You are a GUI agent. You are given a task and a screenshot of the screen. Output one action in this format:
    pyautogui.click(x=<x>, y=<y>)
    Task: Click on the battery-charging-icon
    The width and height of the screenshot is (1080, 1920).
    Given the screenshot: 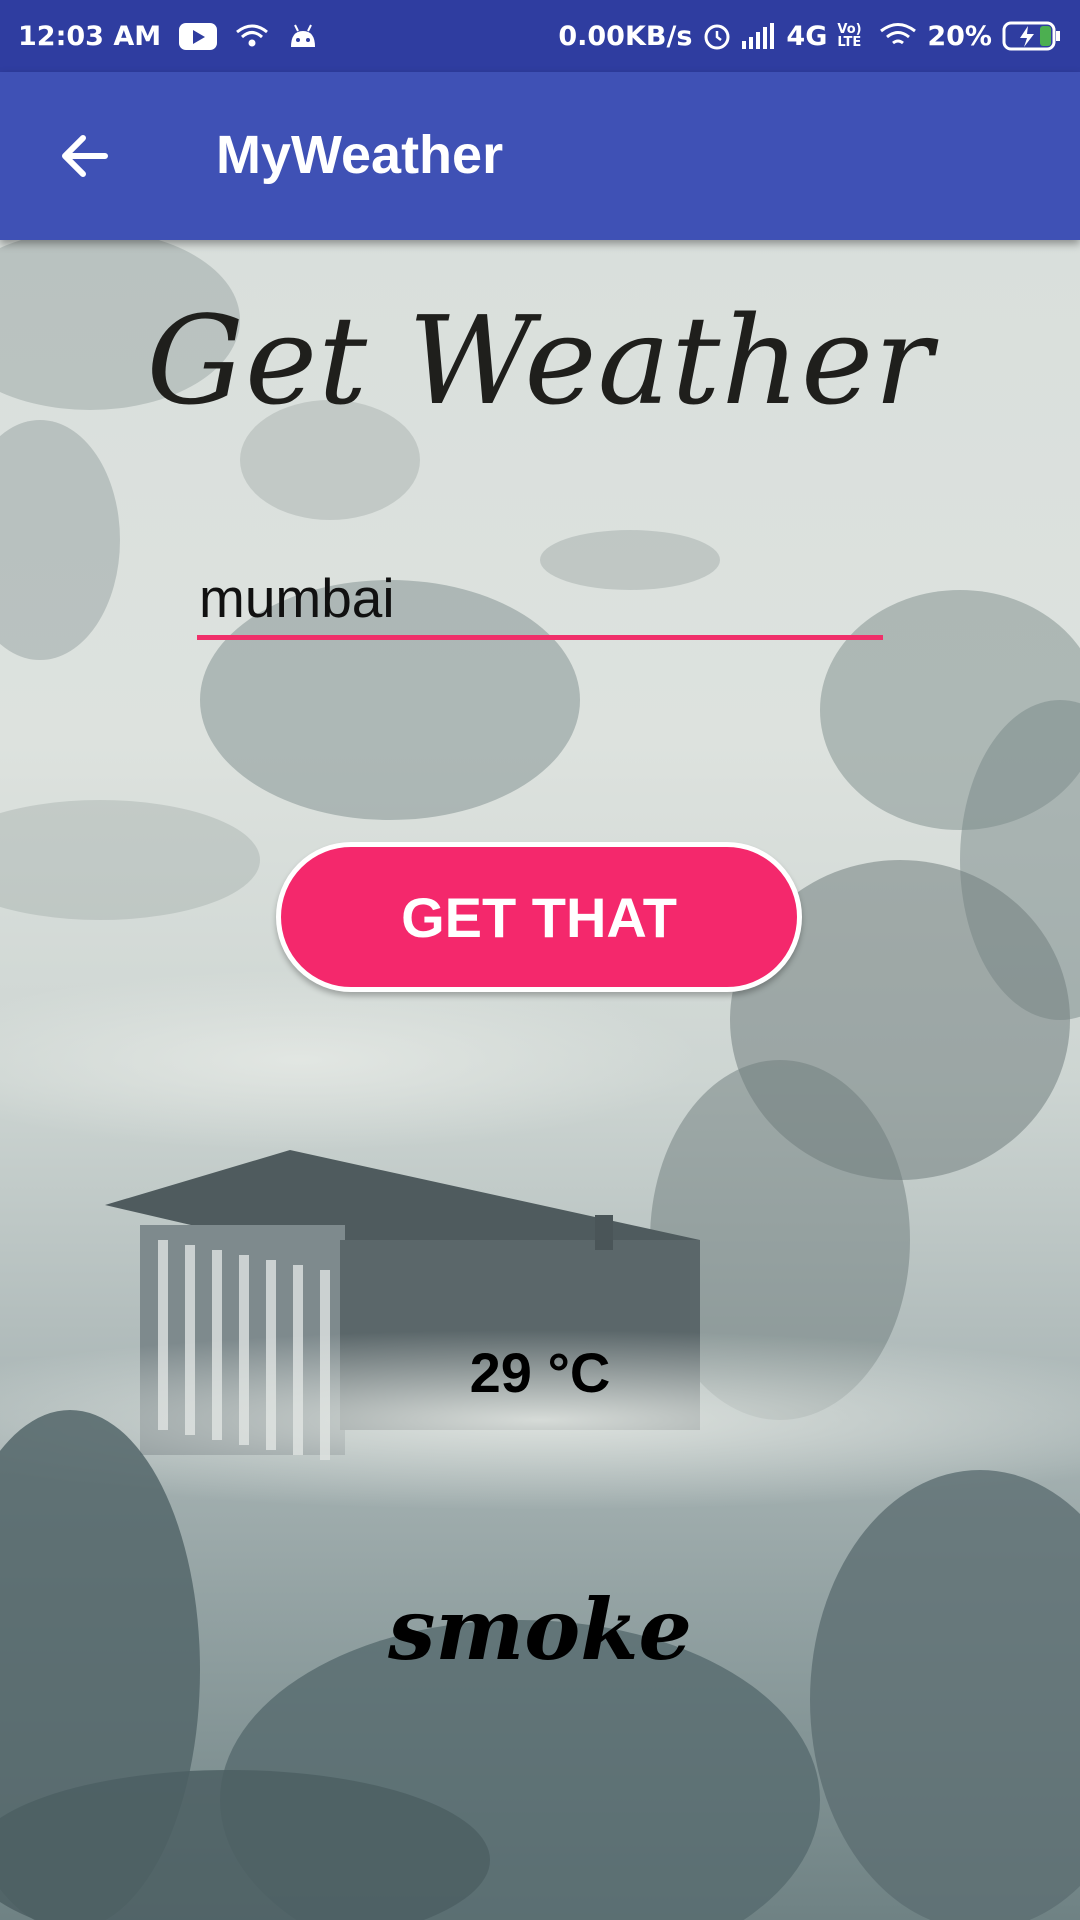 What is the action you would take?
    pyautogui.click(x=1031, y=36)
    